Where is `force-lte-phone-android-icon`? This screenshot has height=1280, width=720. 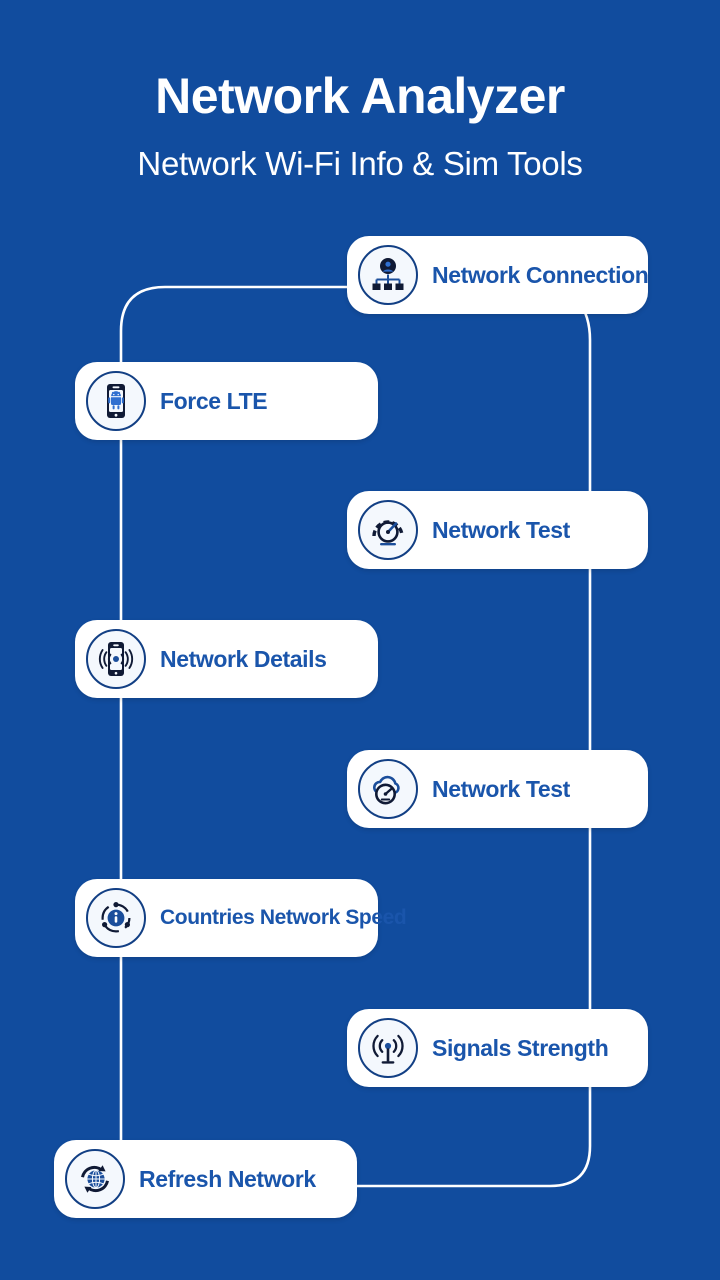 force-lte-phone-android-icon is located at coordinates (116, 401).